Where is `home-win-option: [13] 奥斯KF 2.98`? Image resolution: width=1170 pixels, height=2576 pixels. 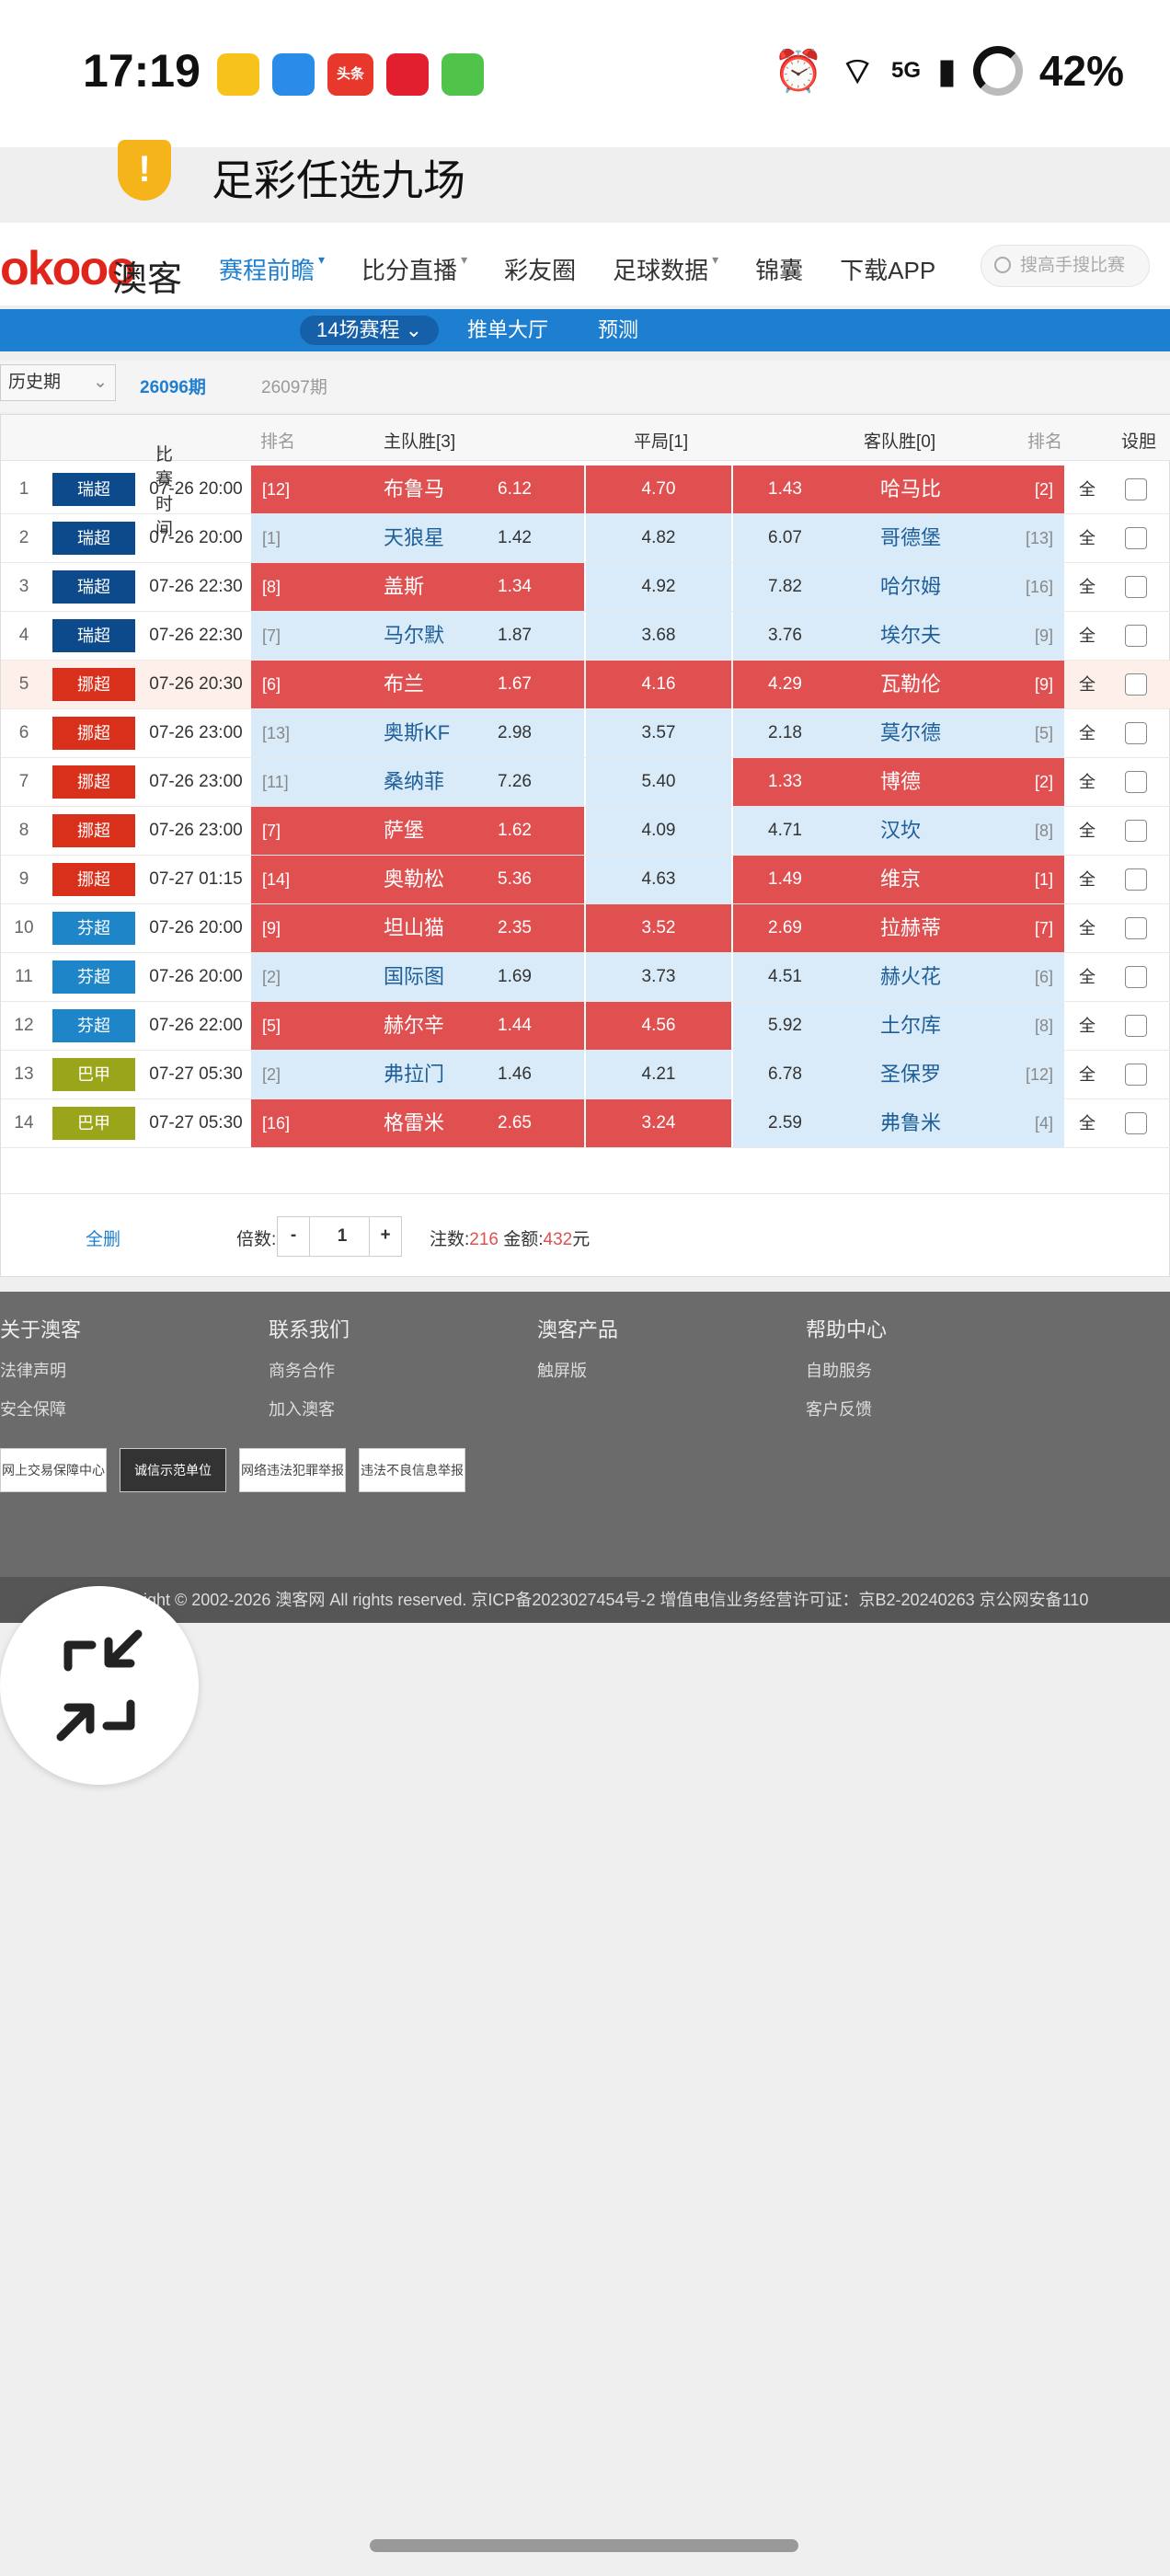
home-win-option: [13] 奥斯KF 2.98 is located at coordinates (417, 733).